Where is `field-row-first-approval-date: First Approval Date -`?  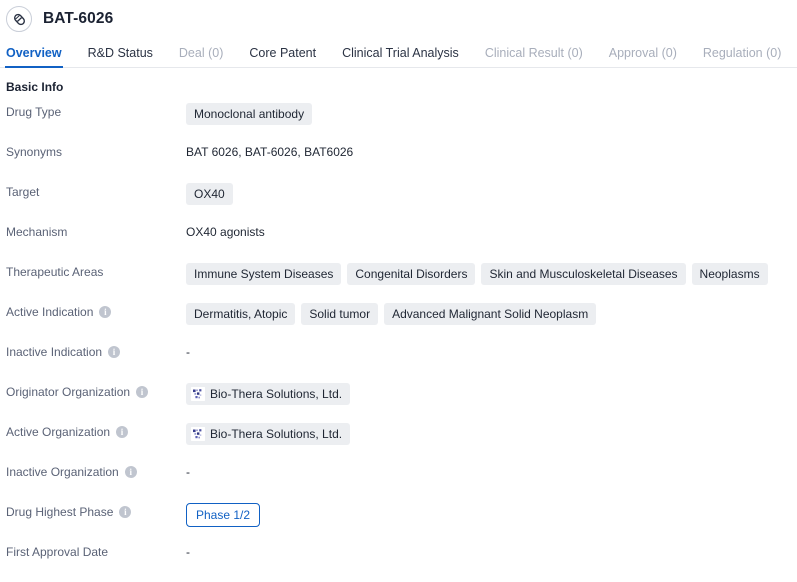 field-row-first-approval-date: First Approval Date - is located at coordinates (401, 562).